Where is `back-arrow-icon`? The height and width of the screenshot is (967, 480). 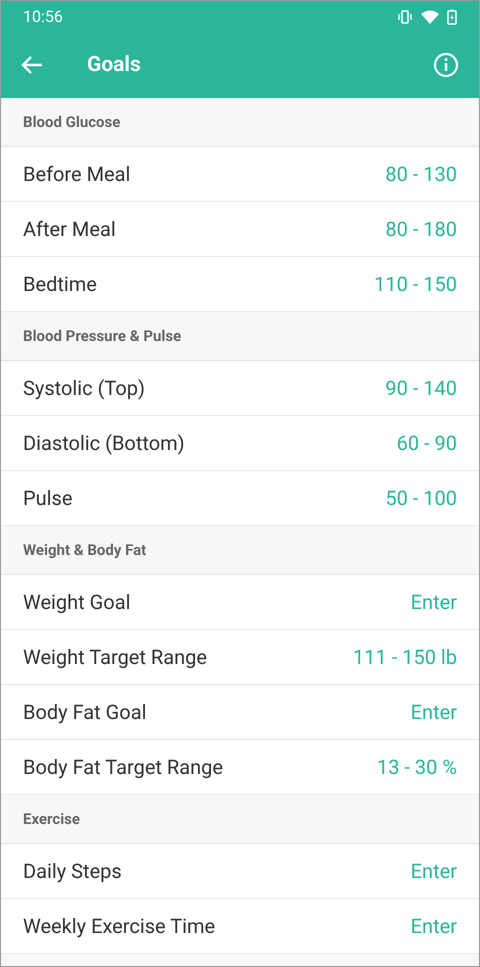 back-arrow-icon is located at coordinates (32, 65).